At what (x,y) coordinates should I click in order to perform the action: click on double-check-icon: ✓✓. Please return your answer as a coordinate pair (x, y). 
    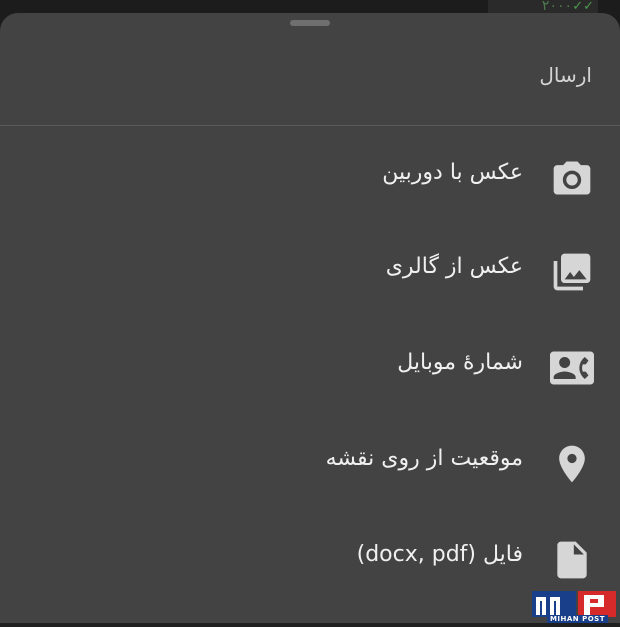
    Looking at the image, I should click on (583, 7).